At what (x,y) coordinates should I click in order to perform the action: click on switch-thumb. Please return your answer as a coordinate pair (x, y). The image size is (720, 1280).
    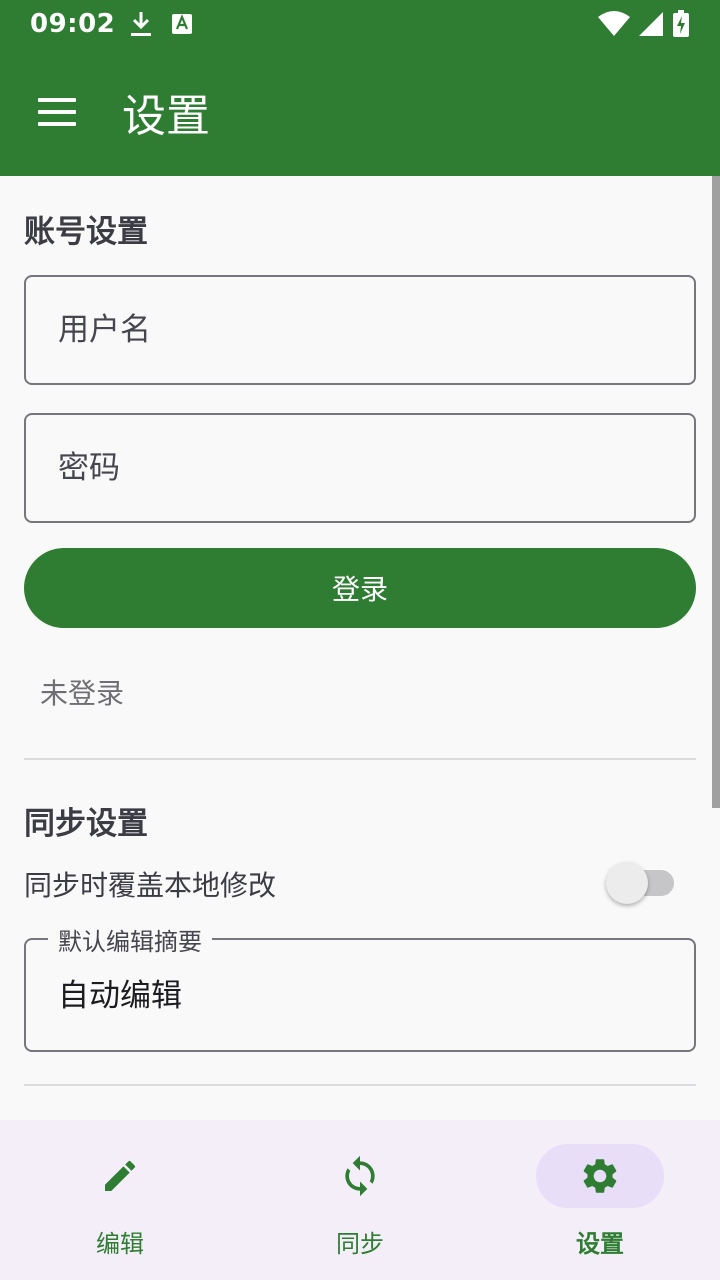
    Looking at the image, I should click on (627, 883).